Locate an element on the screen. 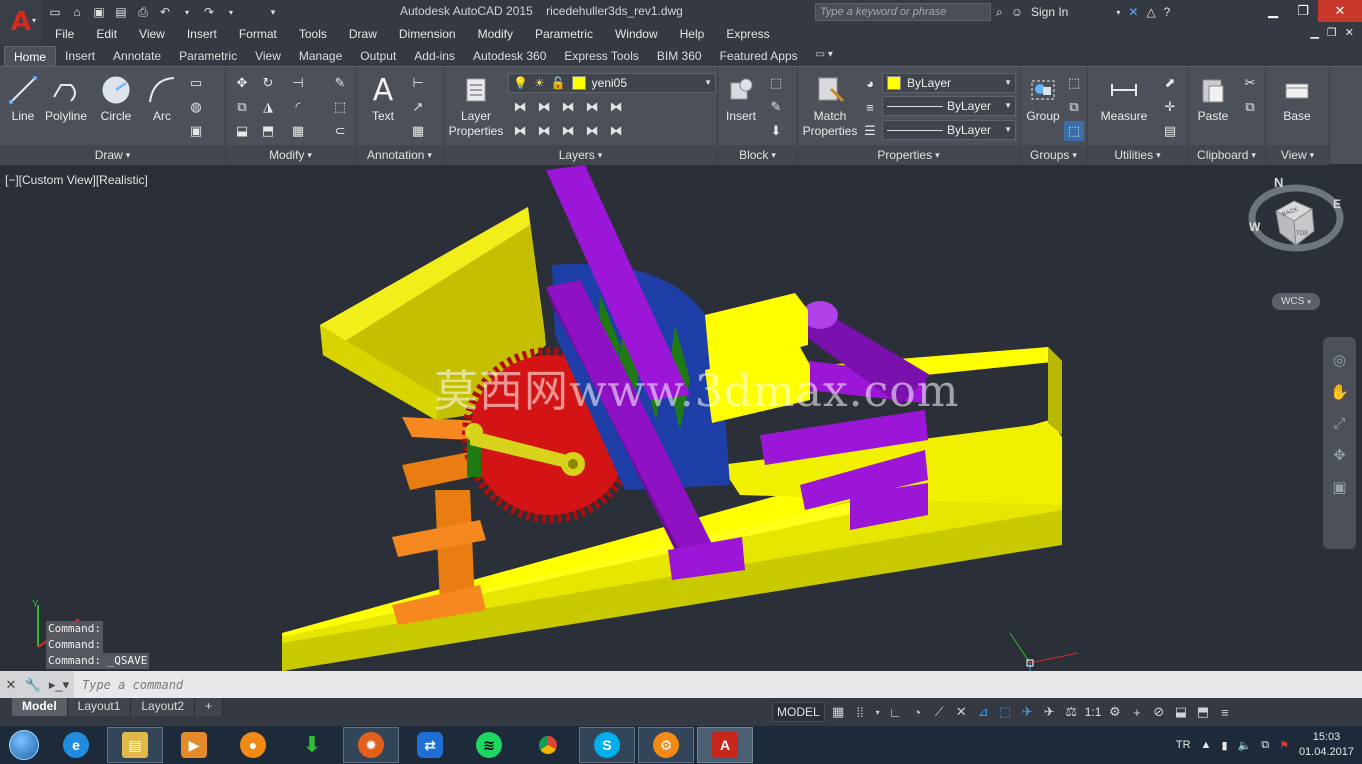 The height and width of the screenshot is (764, 1362). language-indicator: TR is located at coordinates (1183, 745).